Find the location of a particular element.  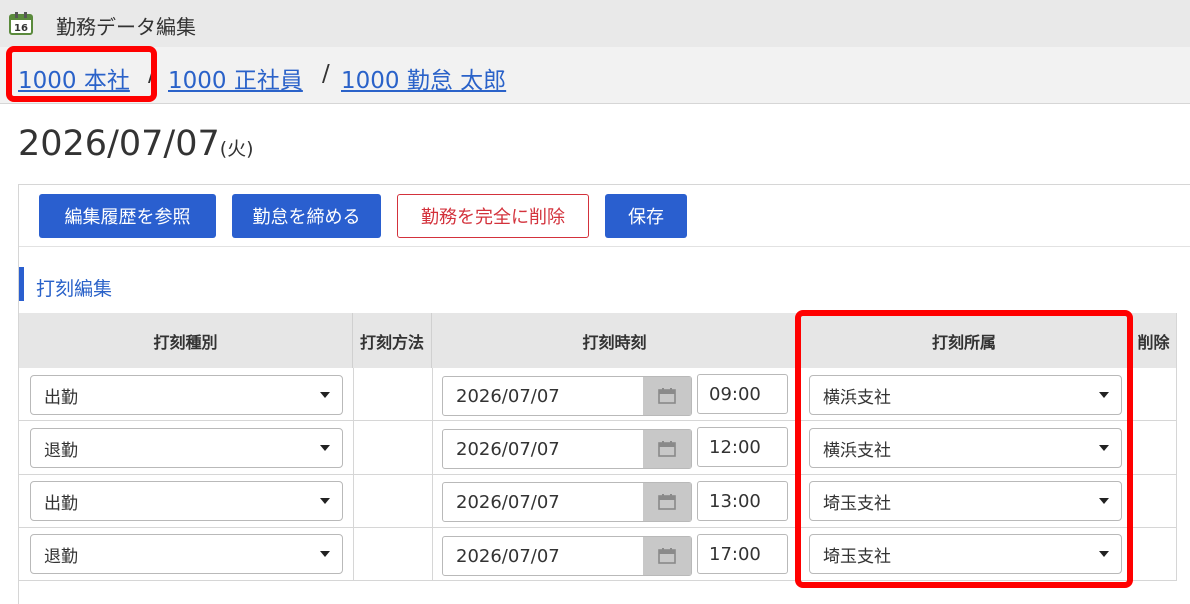

calendar-icon: 16 is located at coordinates (21, 23).